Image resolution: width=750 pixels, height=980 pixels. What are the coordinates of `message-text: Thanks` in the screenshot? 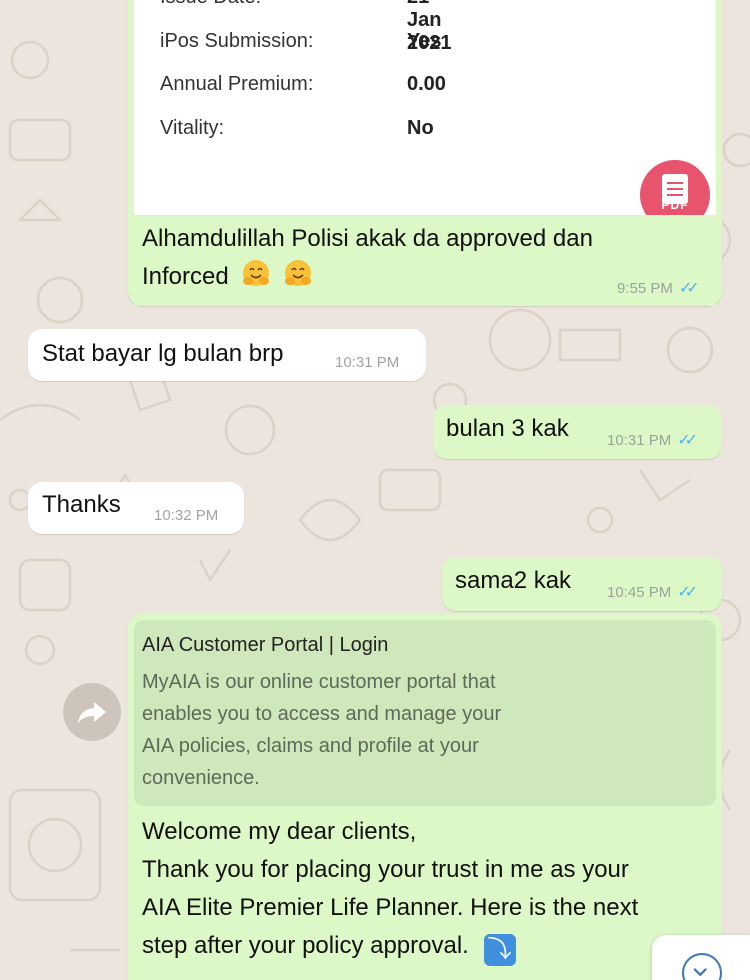 It's located at (81, 504).